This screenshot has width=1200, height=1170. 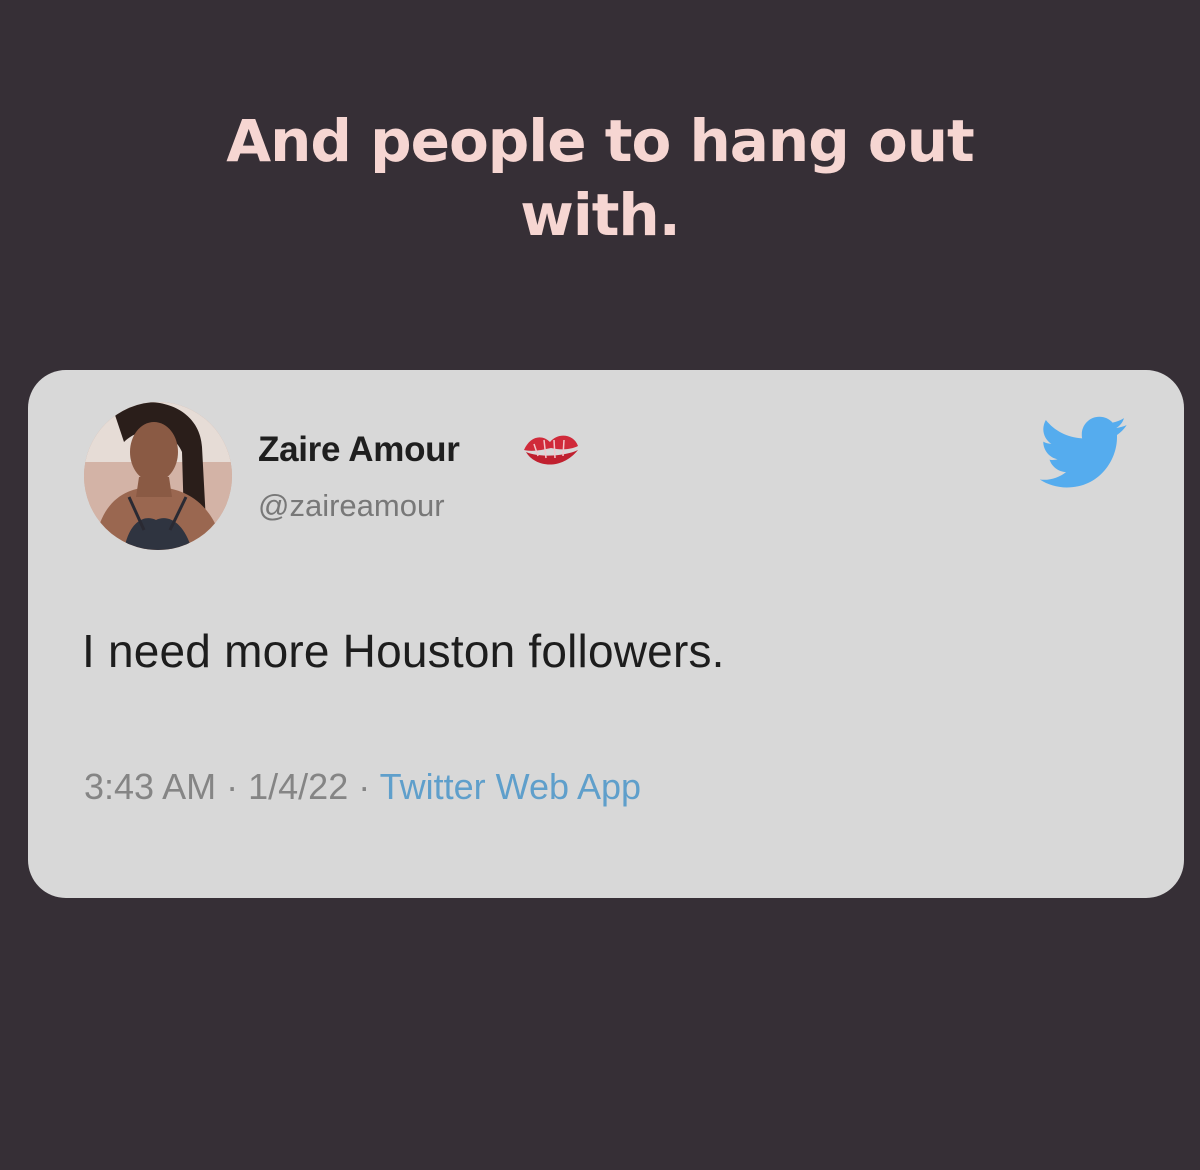 I want to click on handle: @zaireamour, so click(x=351, y=506).